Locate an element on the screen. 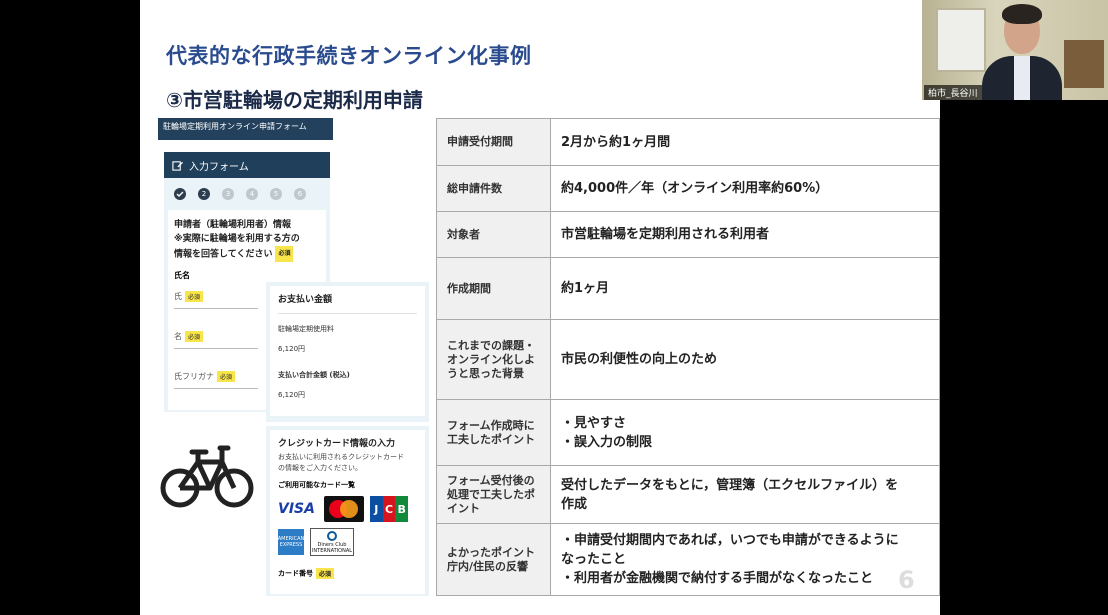  table-row: 申請受付期間 2月から約1ヶ月間 is located at coordinates (688, 142).